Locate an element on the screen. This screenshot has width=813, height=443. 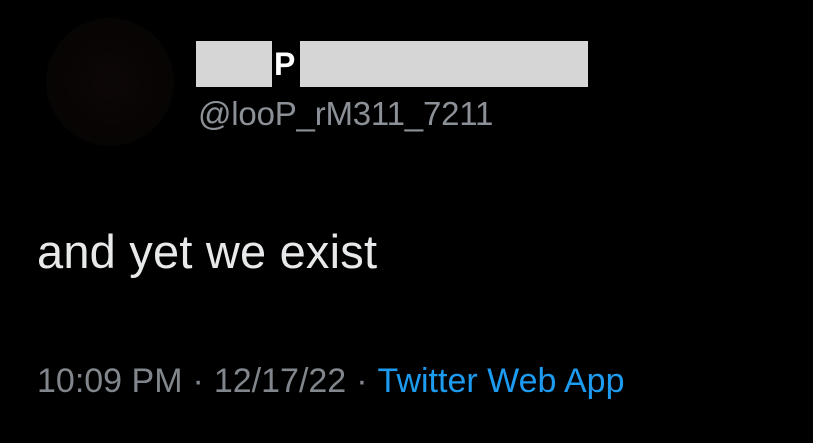
tweet-date: 12/17/22 is located at coordinates (280, 381).